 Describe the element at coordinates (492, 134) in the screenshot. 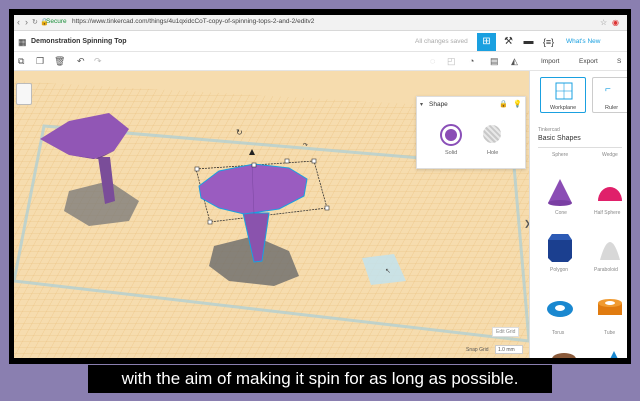

I see `hole-swatch` at that location.